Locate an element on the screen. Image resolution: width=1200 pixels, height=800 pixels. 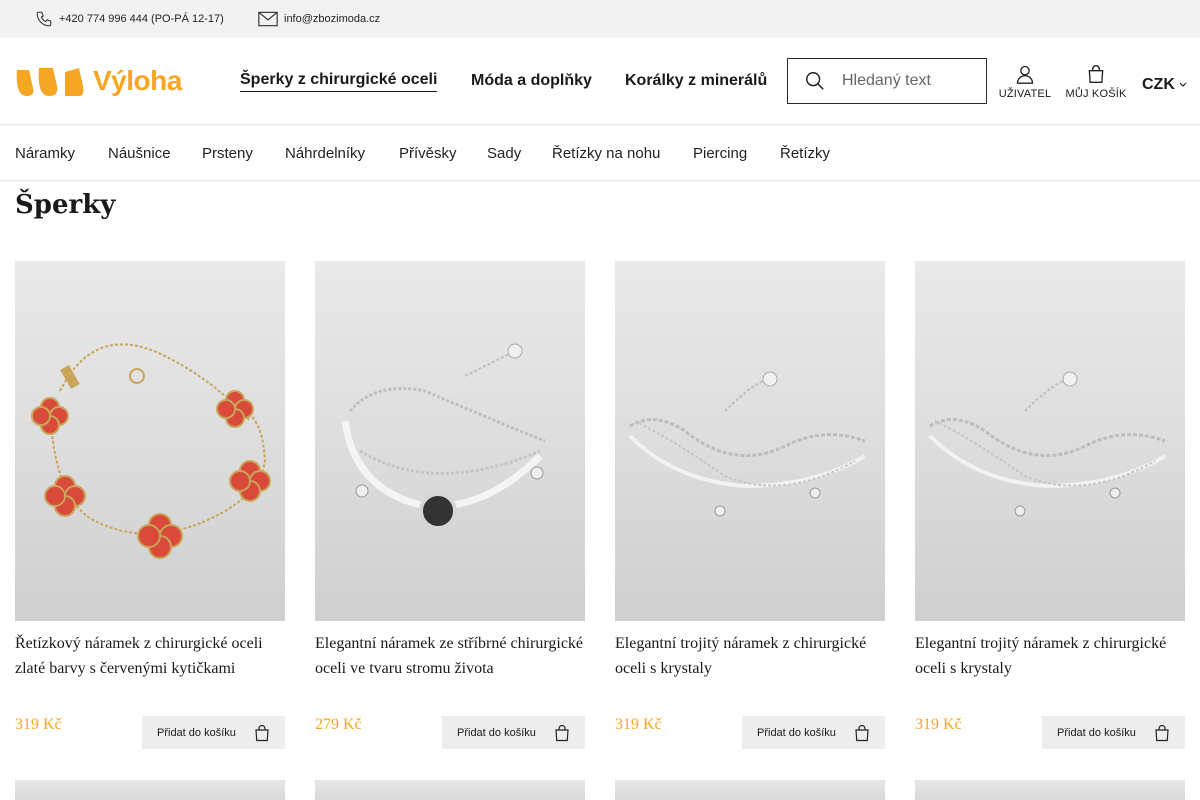
logo-text: Výloha is located at coordinates (137, 80).